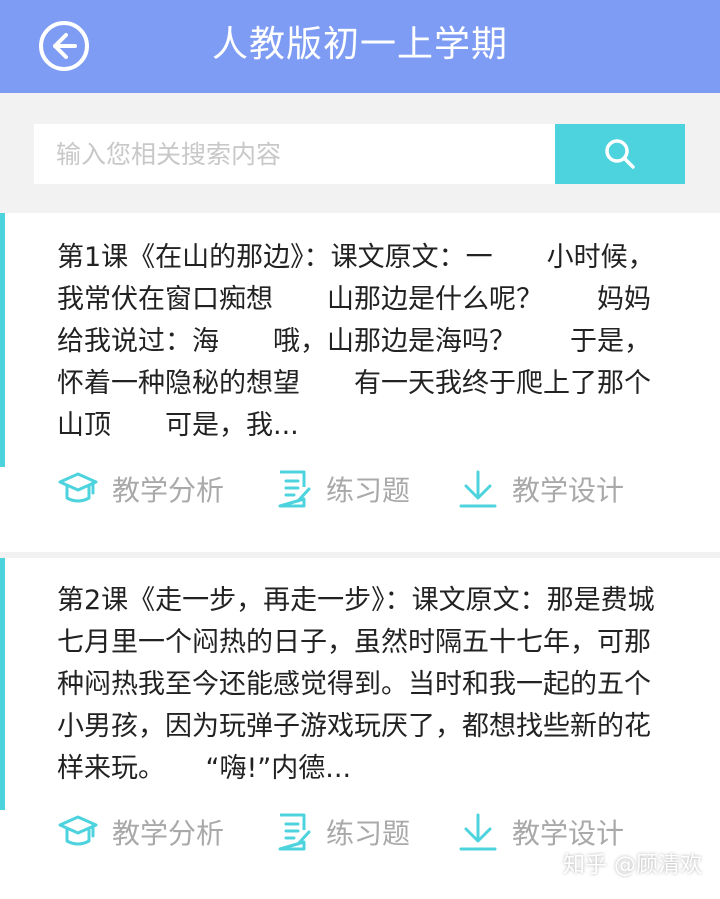 This screenshot has height=899, width=720. I want to click on page-title: 人教版初一上学期, so click(359, 44).